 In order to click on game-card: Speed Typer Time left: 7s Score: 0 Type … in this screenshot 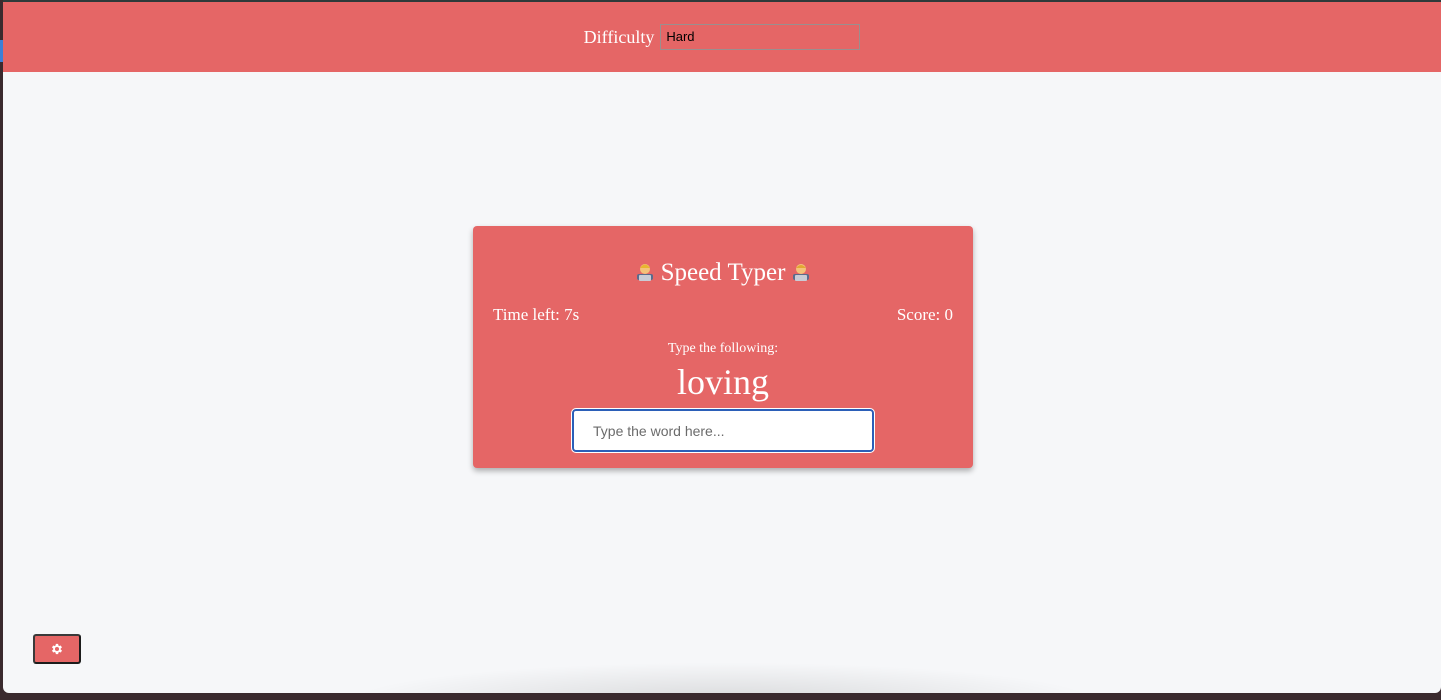, I will do `click(723, 347)`.